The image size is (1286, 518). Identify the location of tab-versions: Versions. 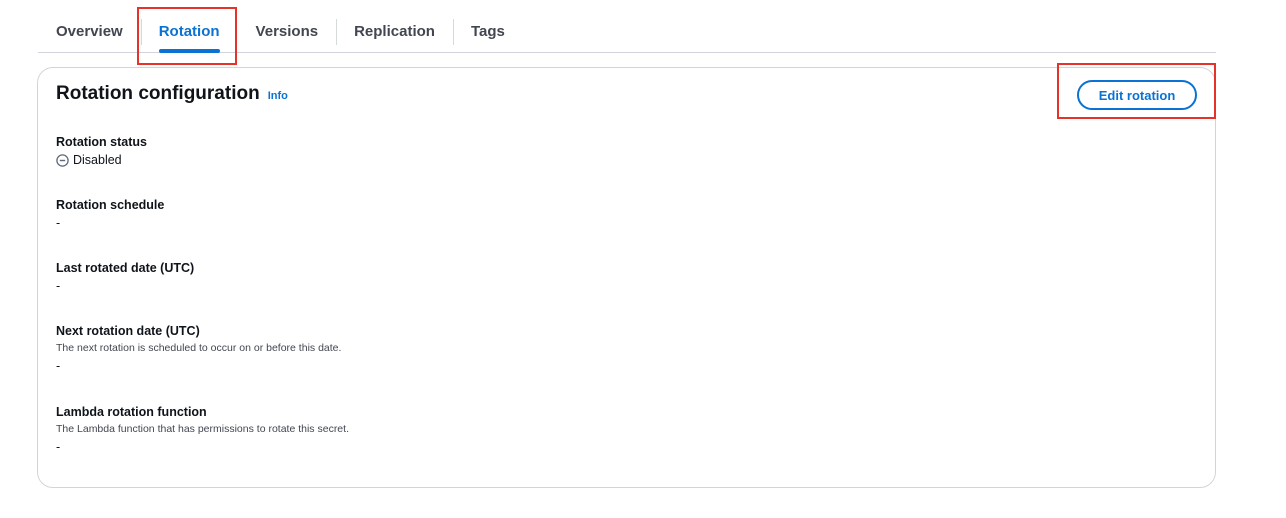
(287, 31).